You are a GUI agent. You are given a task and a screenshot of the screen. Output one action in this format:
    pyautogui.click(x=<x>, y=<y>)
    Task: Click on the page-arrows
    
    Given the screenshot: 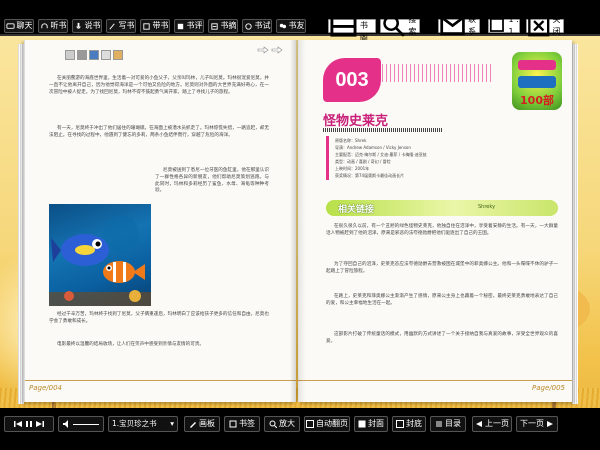 What is the action you would take?
    pyautogui.click(x=270, y=50)
    